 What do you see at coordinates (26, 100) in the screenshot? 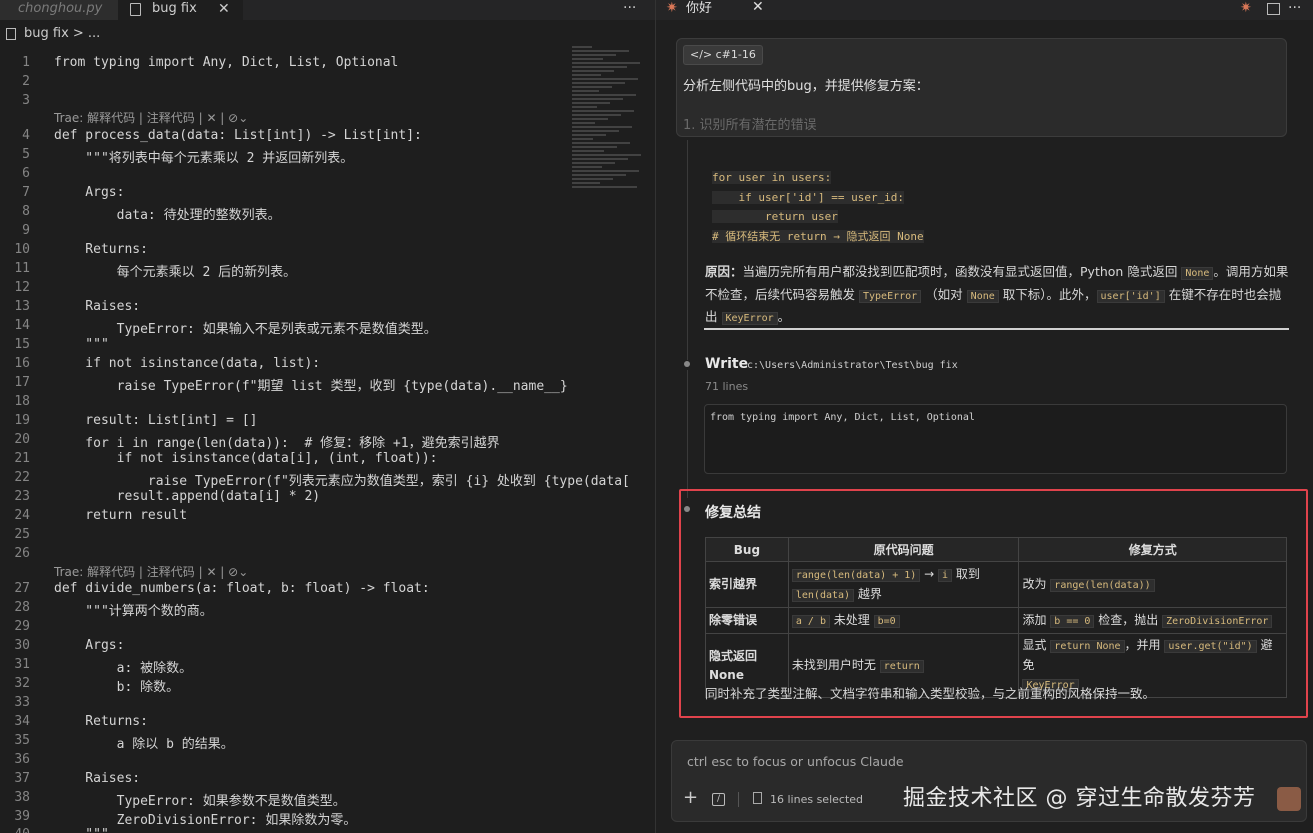
I see `line-number: 3` at bounding box center [26, 100].